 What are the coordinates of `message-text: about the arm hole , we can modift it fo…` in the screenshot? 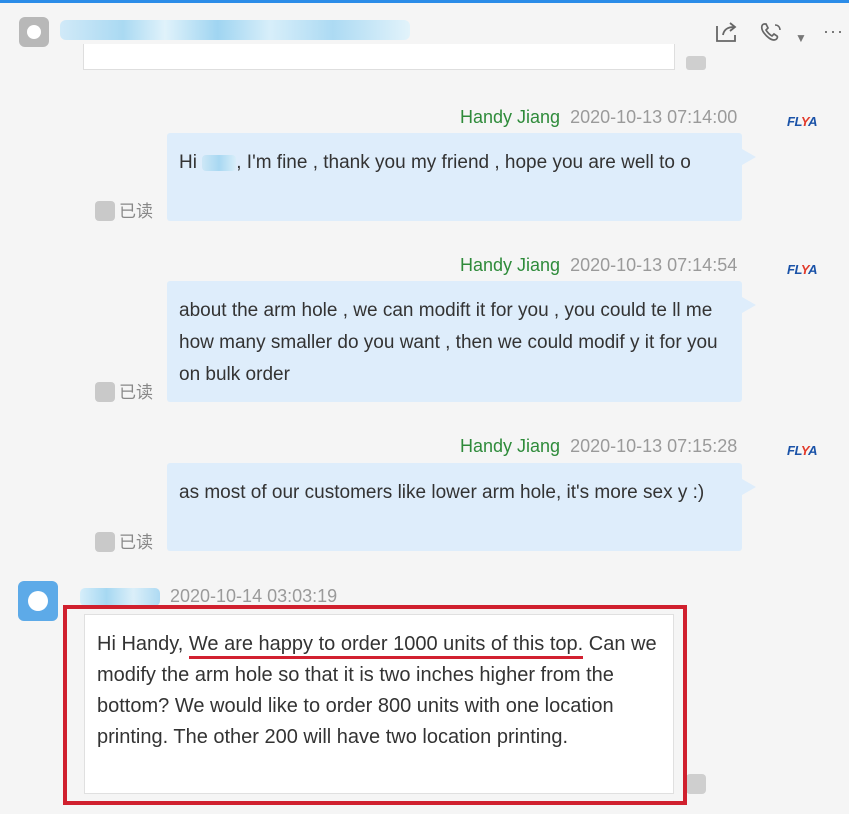 It's located at (448, 342).